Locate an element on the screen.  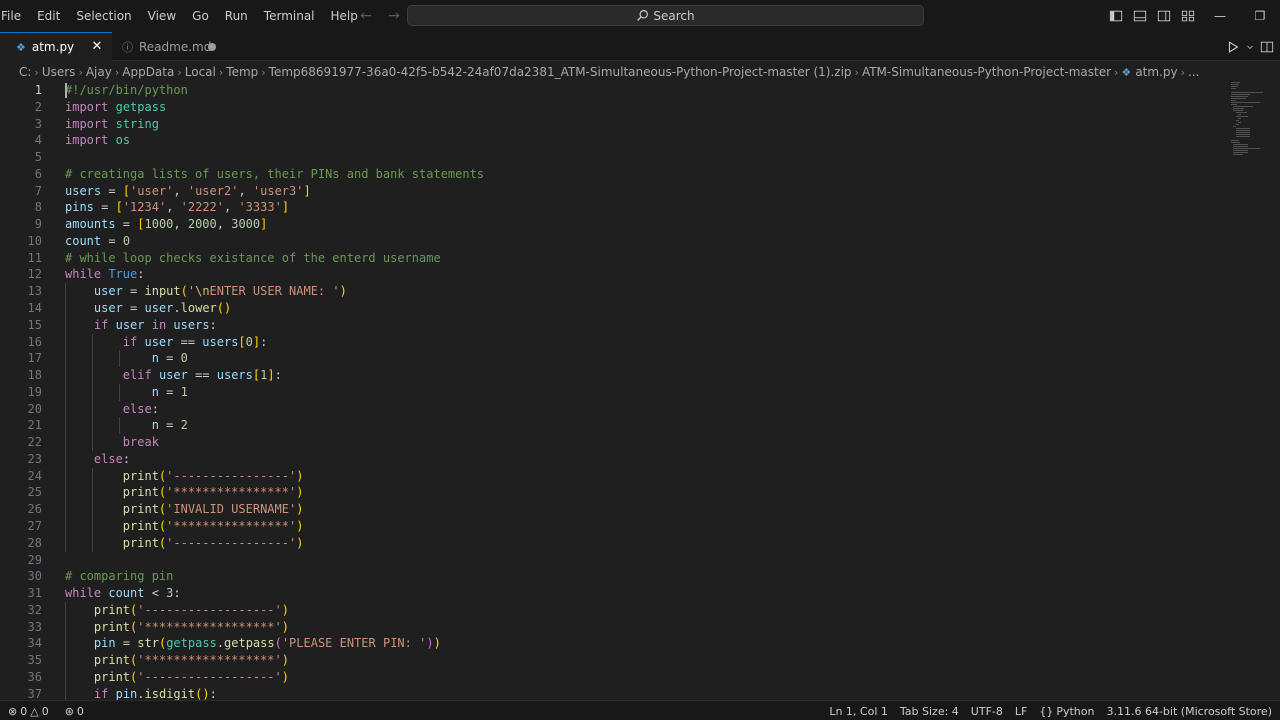
code-line: 10 count = 0 is located at coordinates (612, 241).